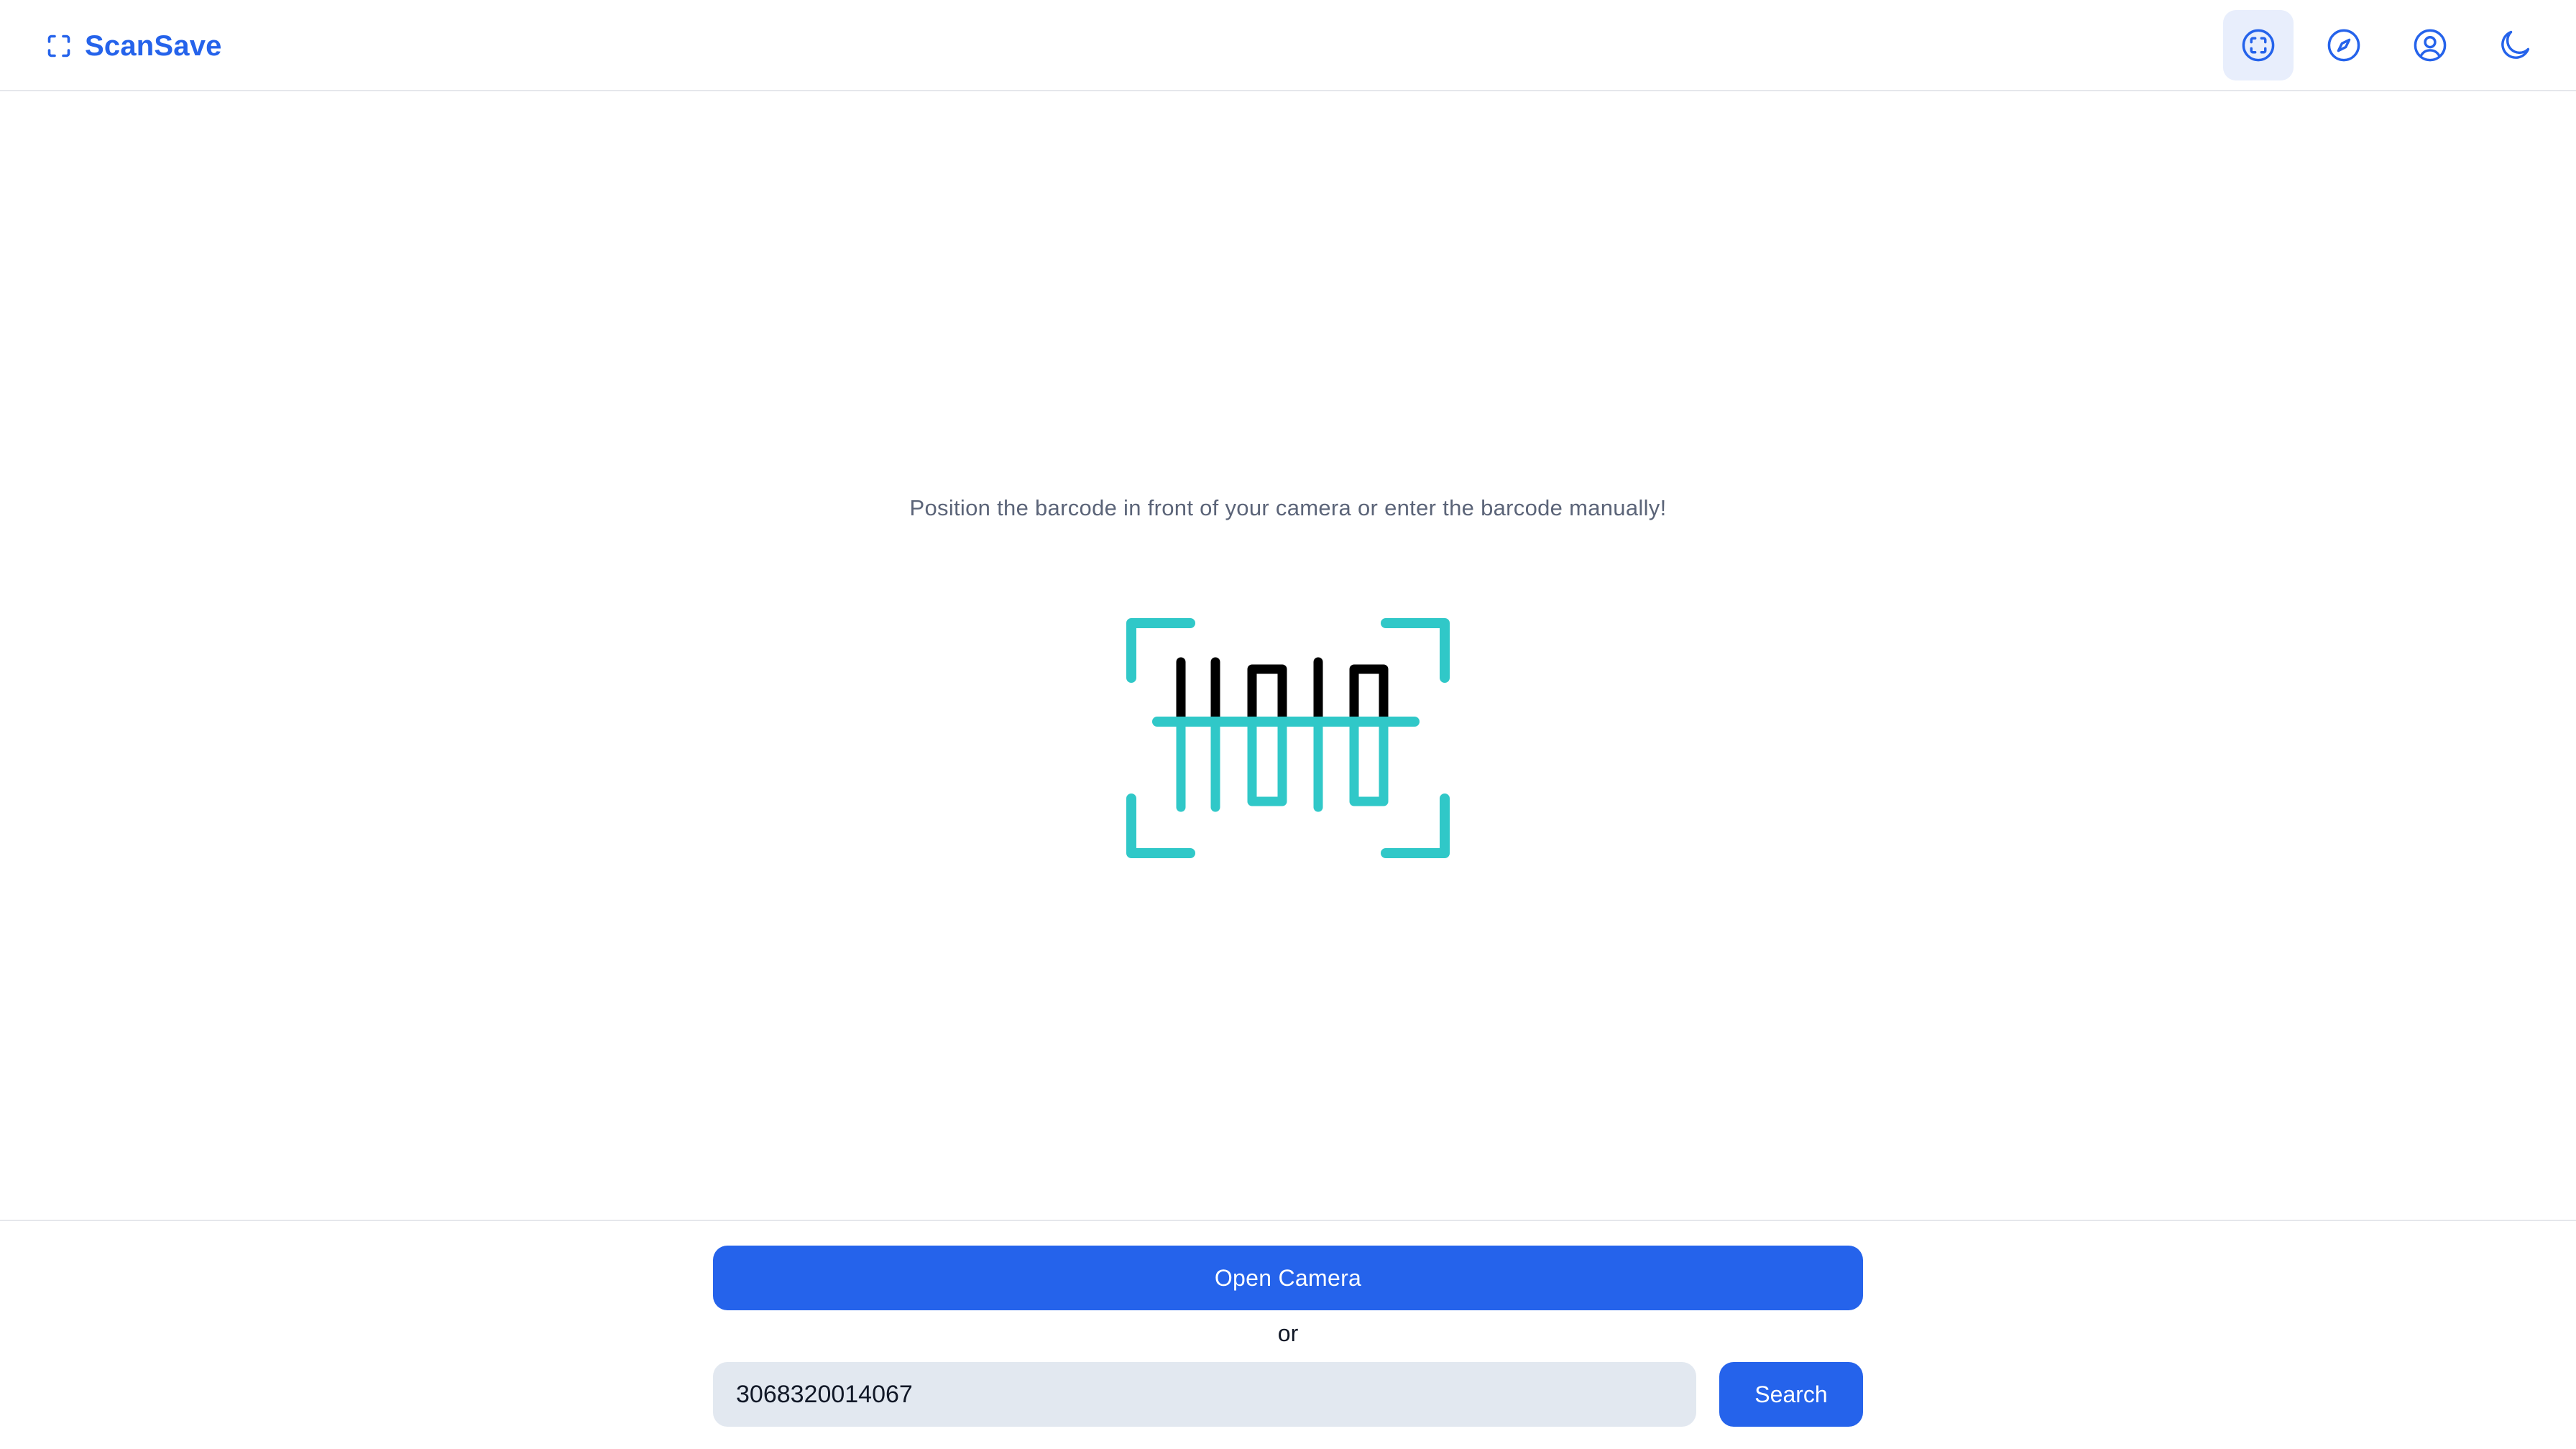  I want to click on user-circle-icon, so click(2430, 45).